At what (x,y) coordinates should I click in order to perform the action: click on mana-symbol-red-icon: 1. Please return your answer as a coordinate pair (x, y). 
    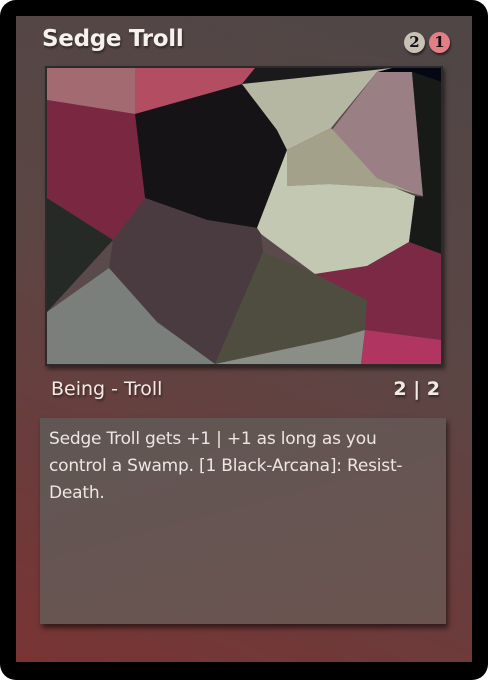
    Looking at the image, I should click on (439, 42).